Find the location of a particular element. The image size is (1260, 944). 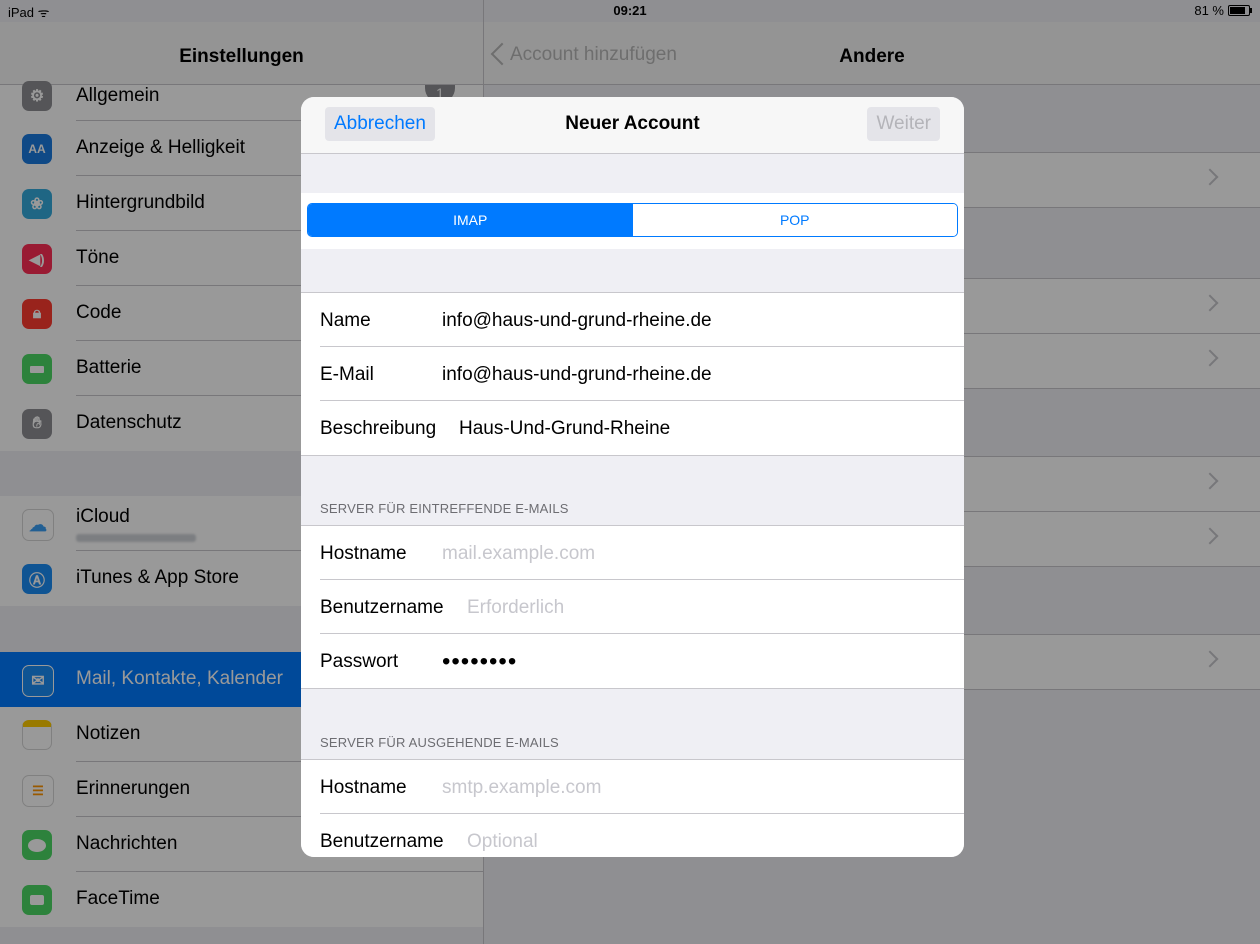

description-row: Beschreibung Haus-Und-Grund-Rheine is located at coordinates (632, 428).